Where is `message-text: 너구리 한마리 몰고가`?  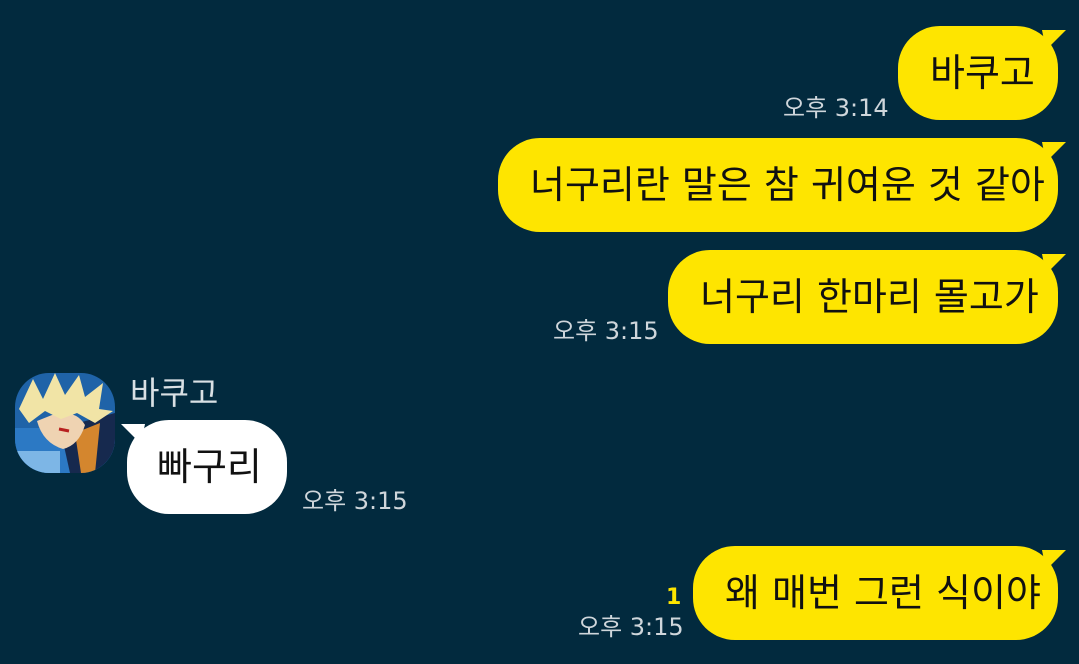 message-text: 너구리 한마리 몰고가 is located at coordinates (869, 297).